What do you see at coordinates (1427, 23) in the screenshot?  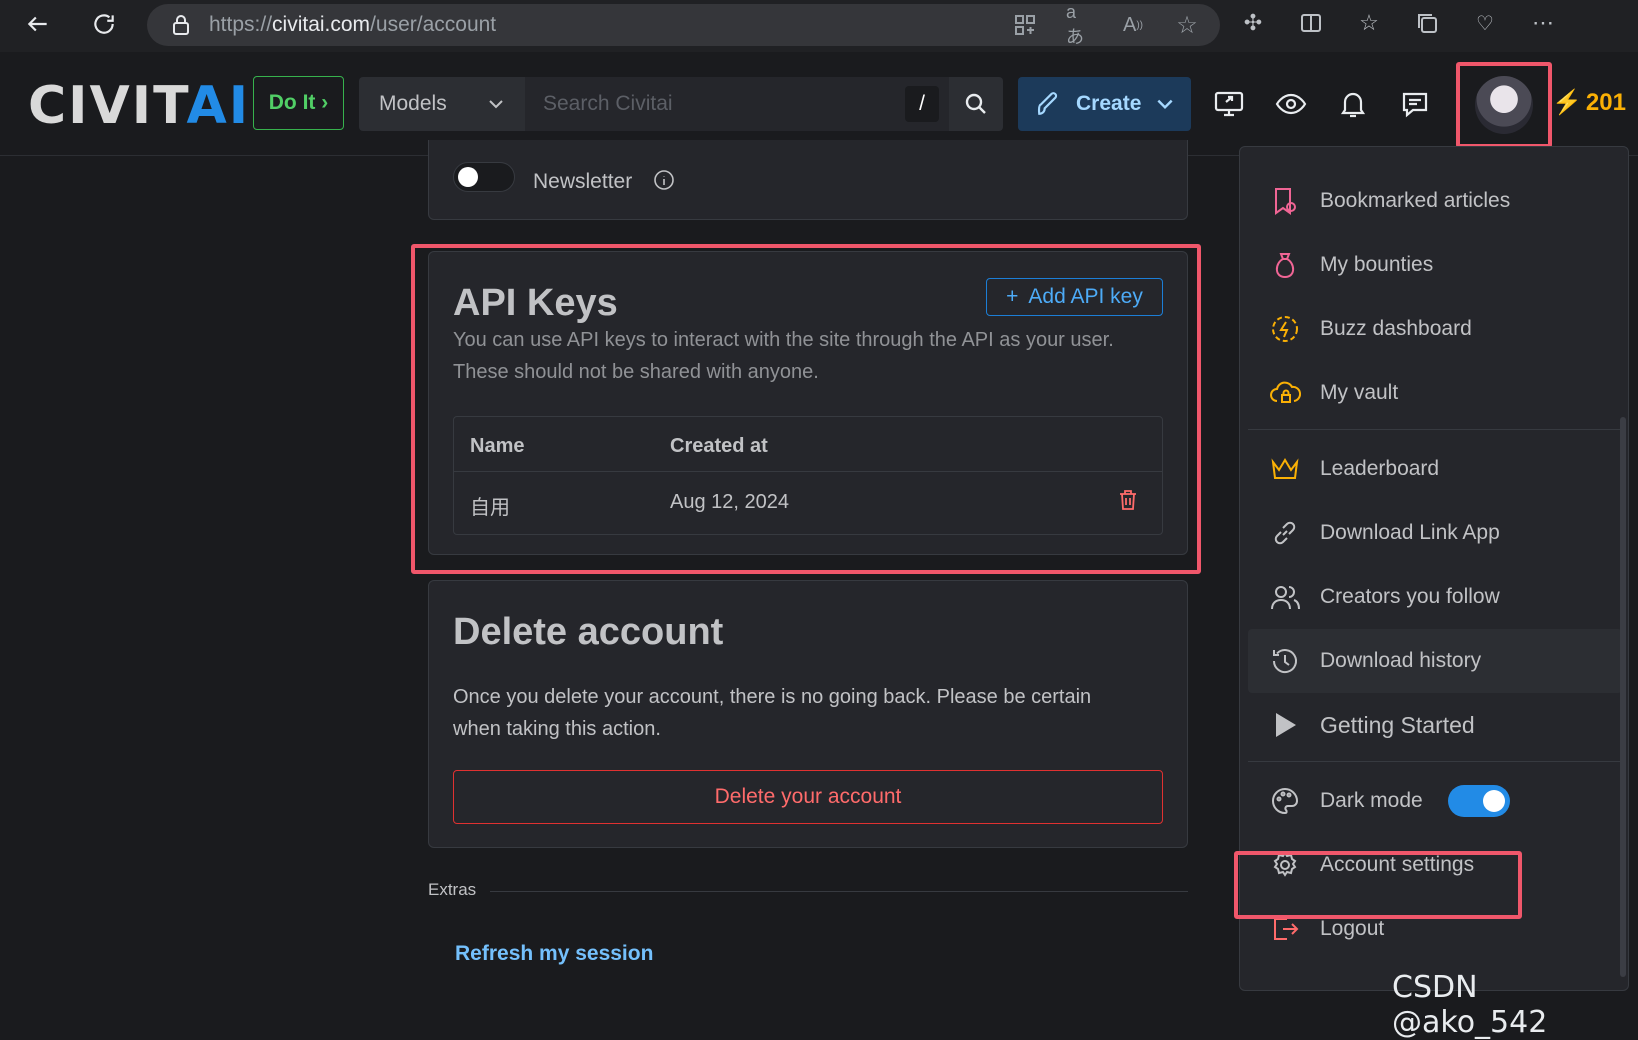 I see `collections-icon` at bounding box center [1427, 23].